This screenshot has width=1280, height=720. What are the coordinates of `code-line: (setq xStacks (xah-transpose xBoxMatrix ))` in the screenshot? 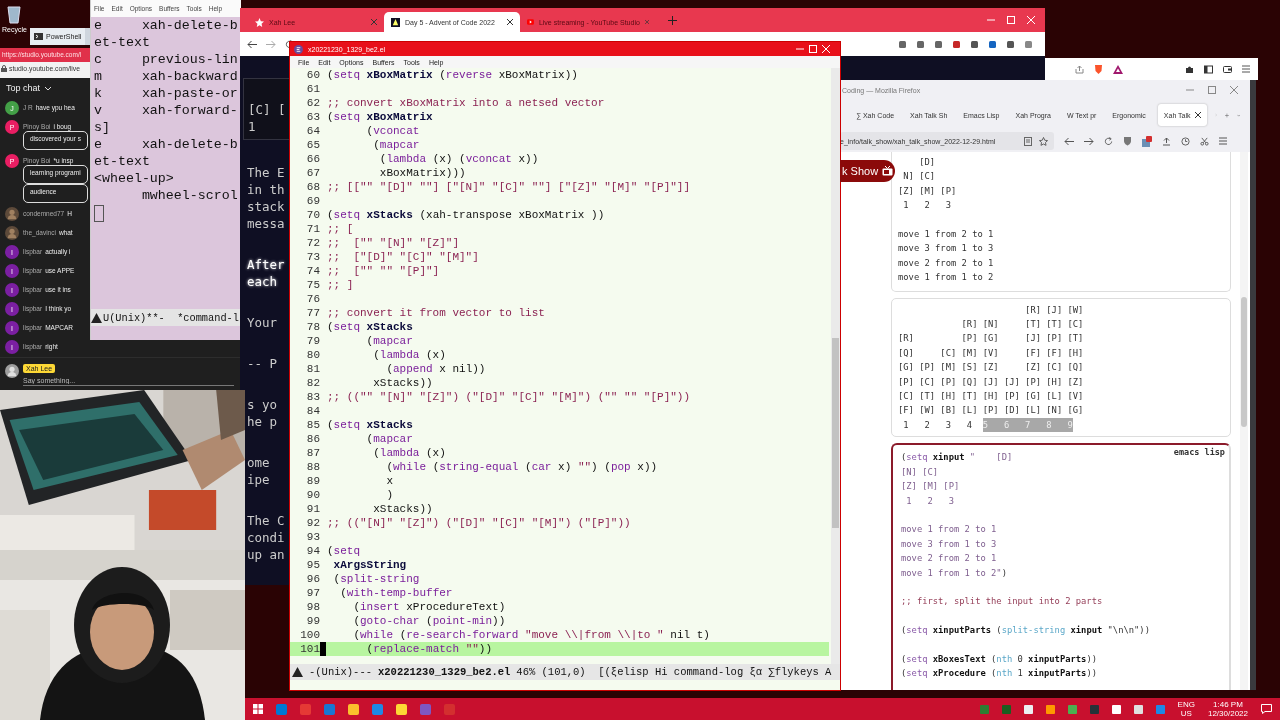 It's located at (466, 215).